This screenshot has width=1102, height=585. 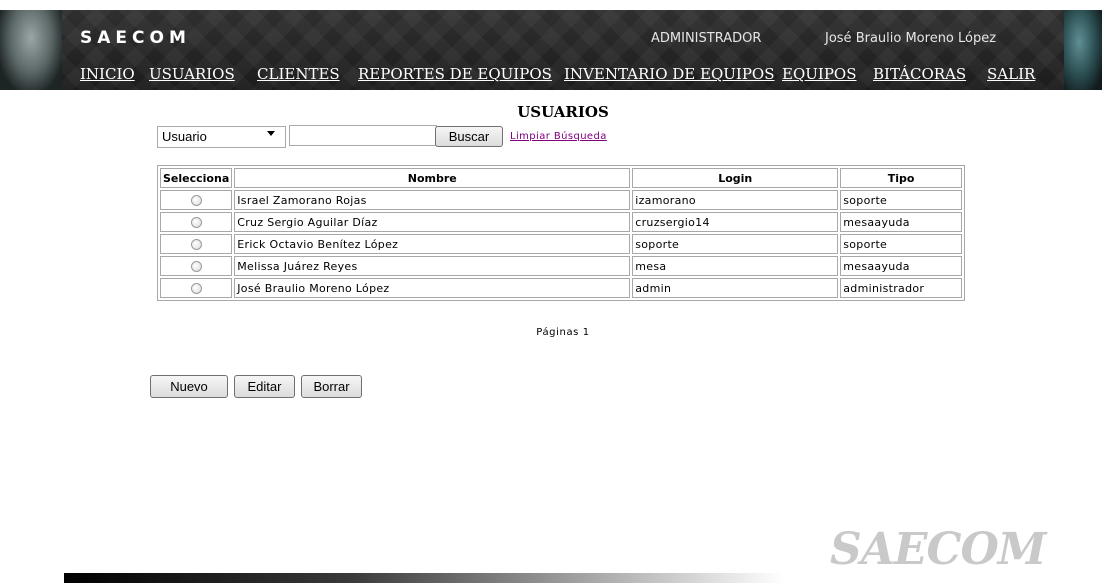 I want to click on table-header-row: Selecciona Nombre Login Tipo, so click(x=561, y=178).